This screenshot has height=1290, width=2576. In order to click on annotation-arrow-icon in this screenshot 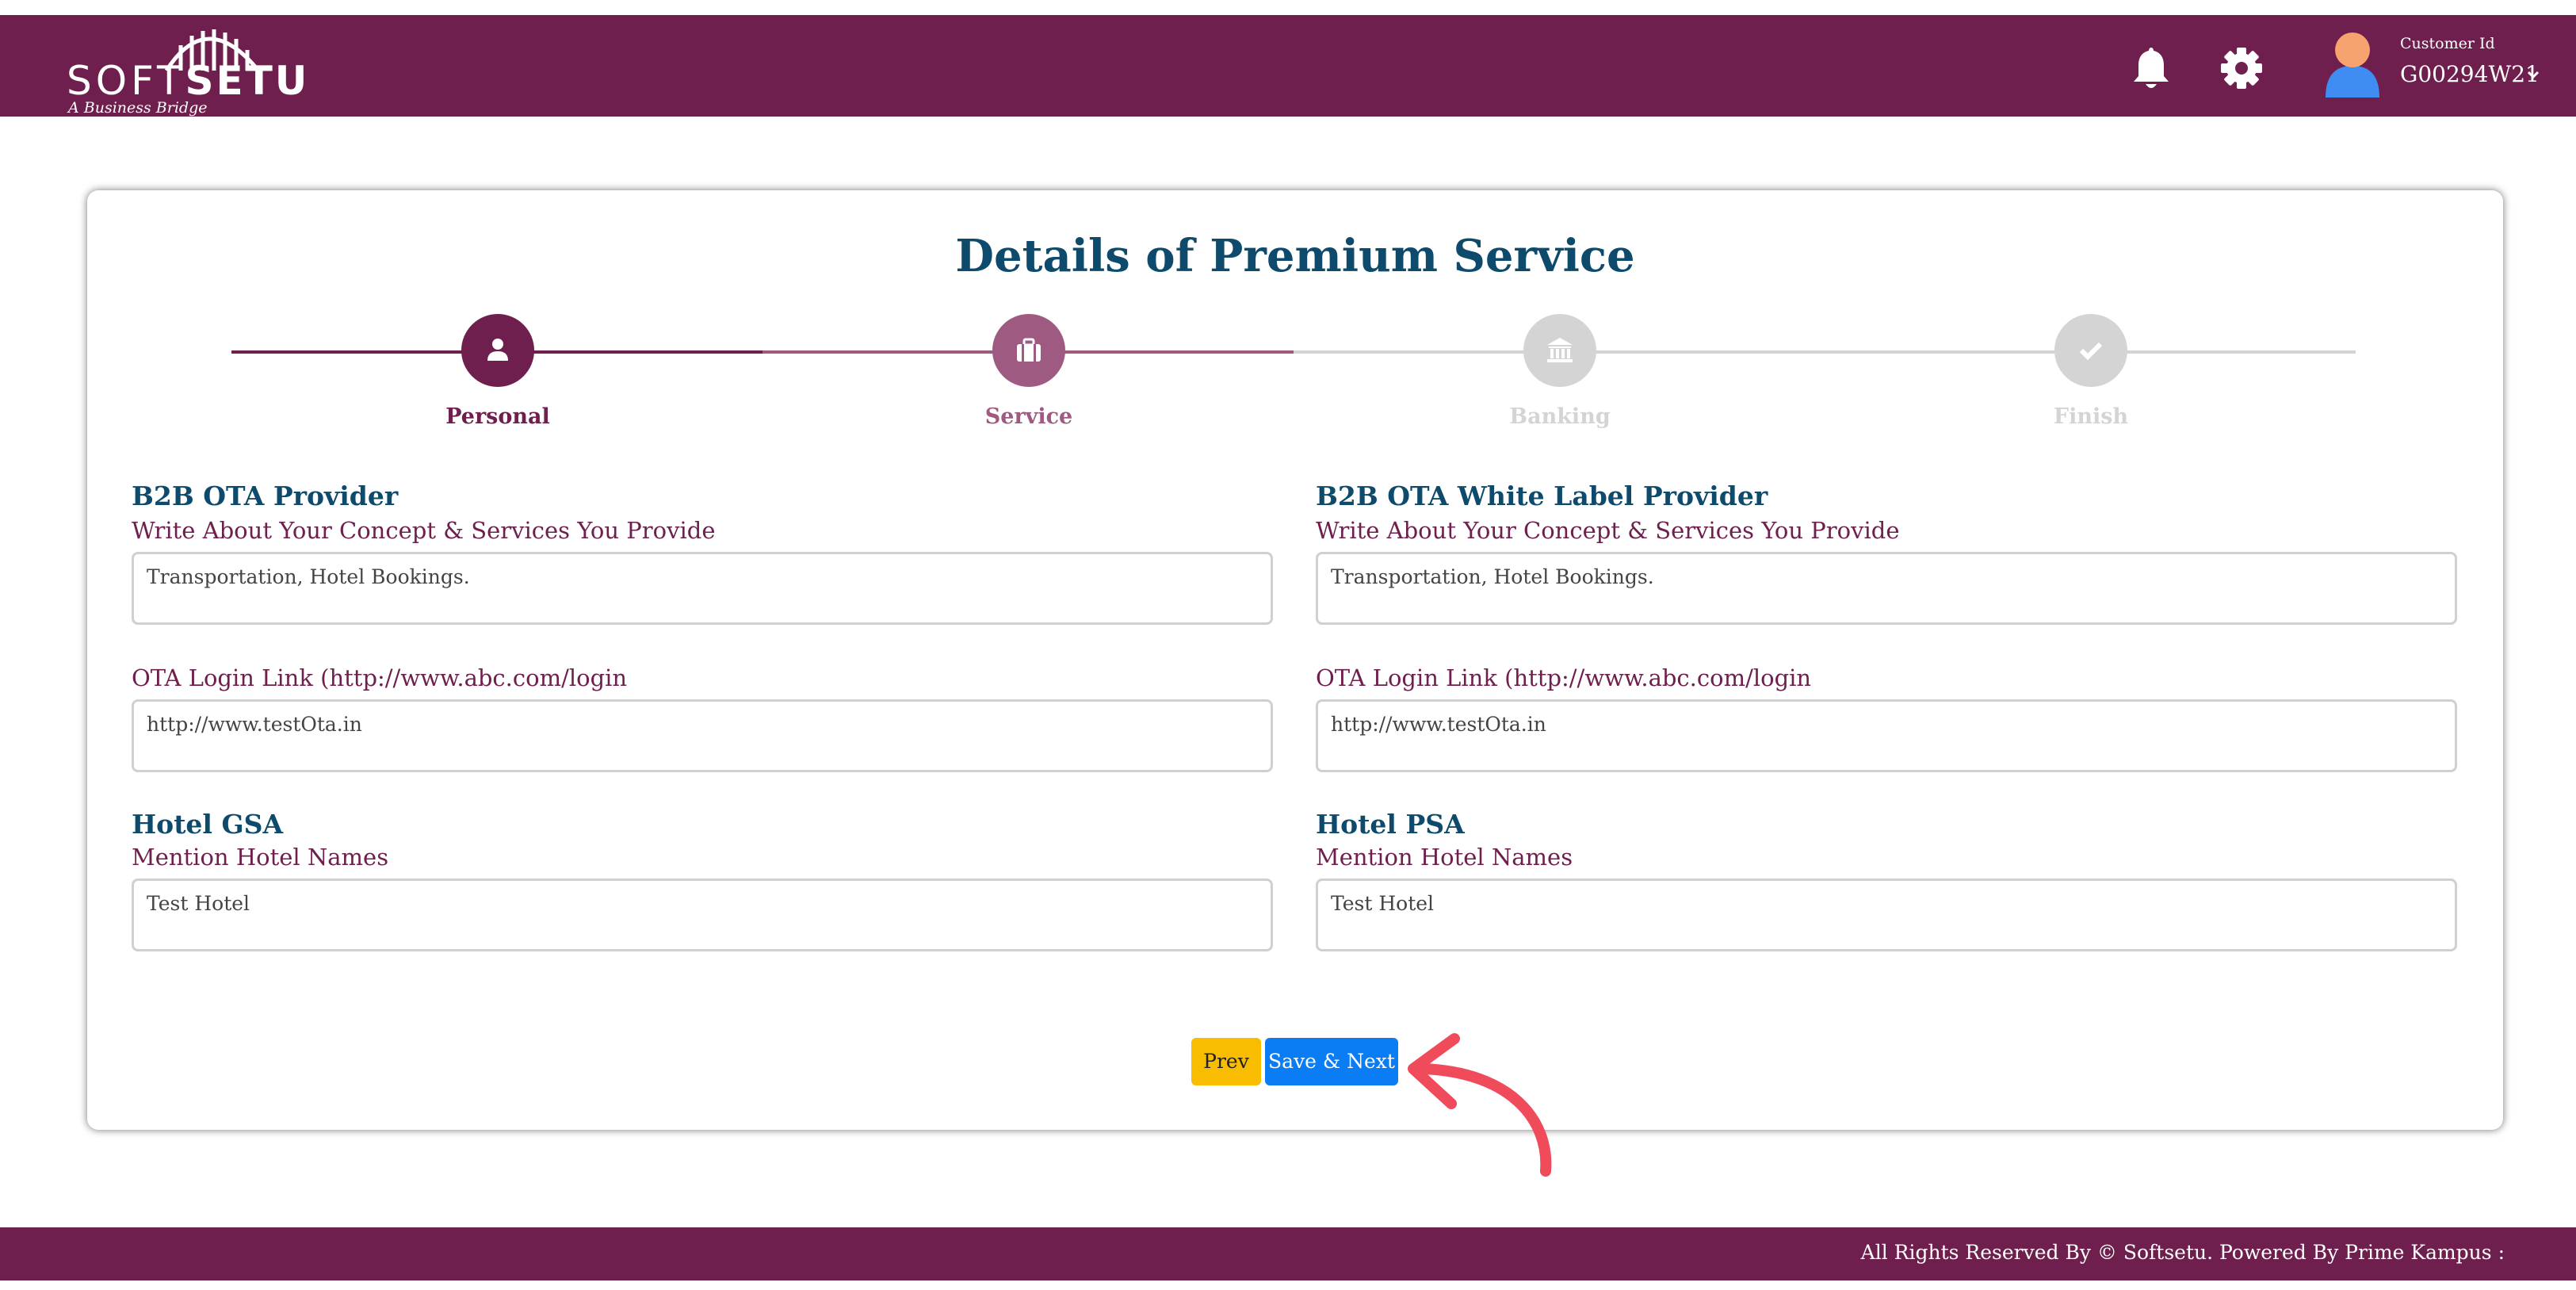, I will do `click(1480, 1105)`.